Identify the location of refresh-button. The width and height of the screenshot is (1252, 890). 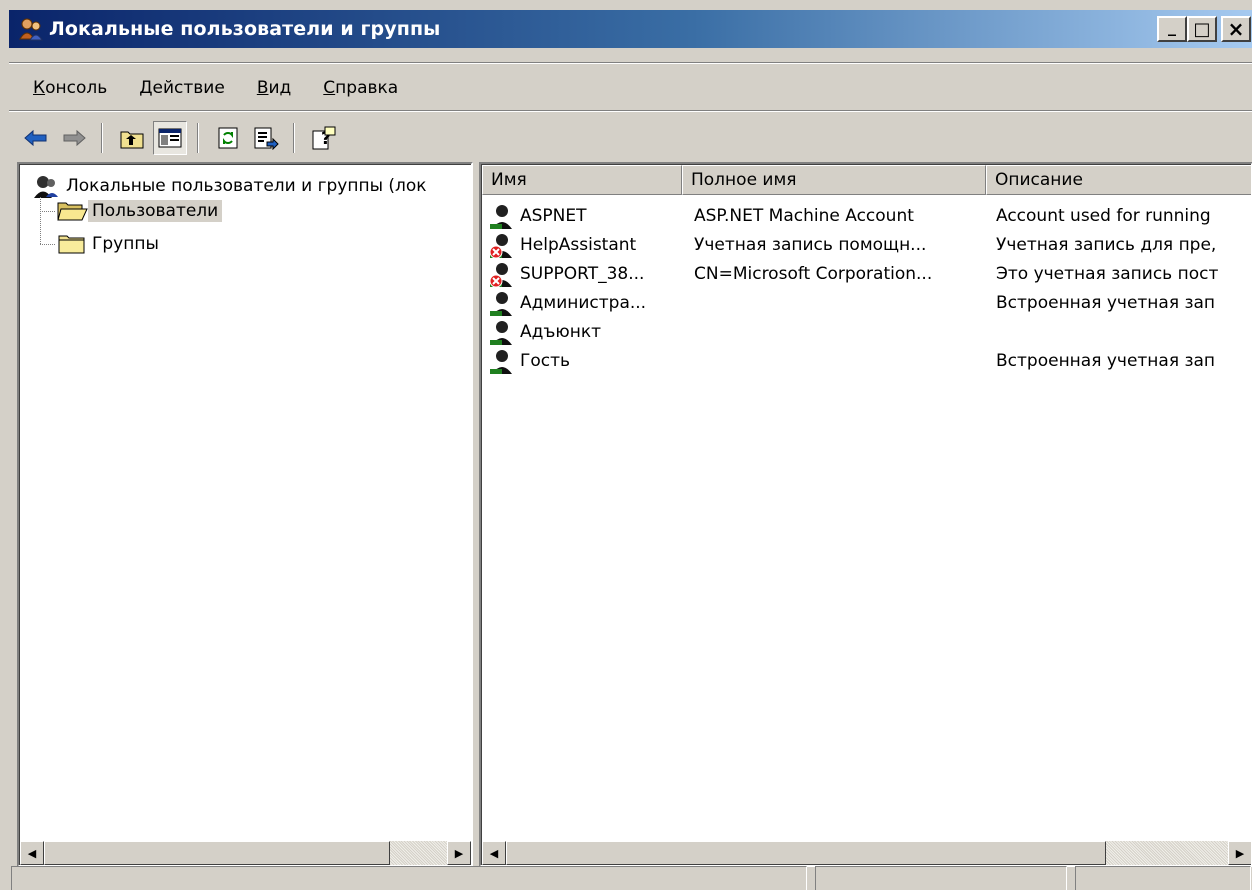
(228, 138).